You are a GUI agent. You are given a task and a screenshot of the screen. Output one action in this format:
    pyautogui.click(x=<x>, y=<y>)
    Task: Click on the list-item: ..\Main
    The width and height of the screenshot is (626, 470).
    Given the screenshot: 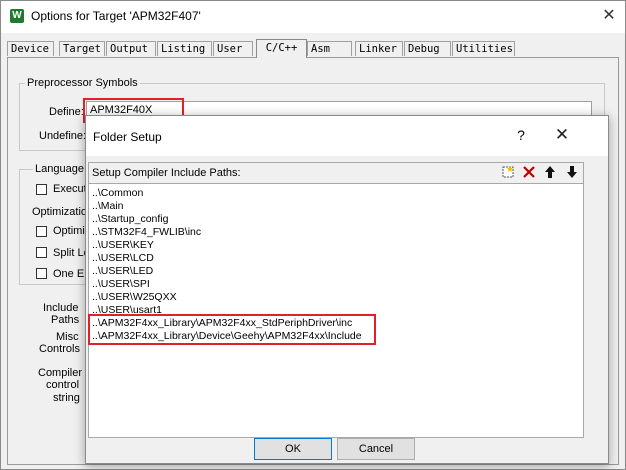 What is the action you would take?
    pyautogui.click(x=108, y=206)
    